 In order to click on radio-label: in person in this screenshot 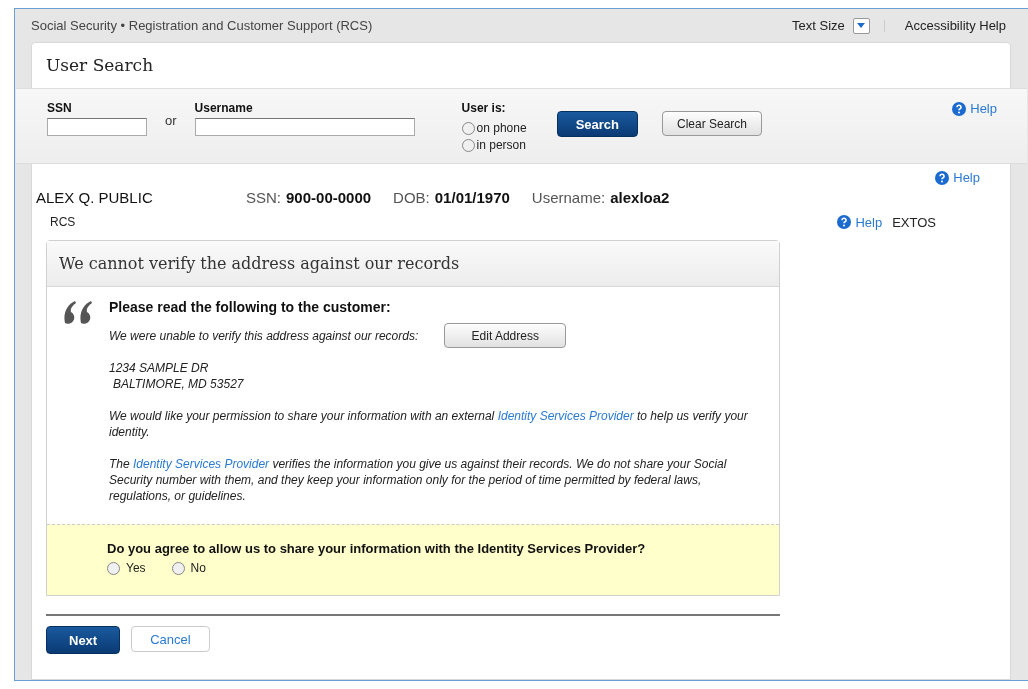, I will do `click(501, 145)`.